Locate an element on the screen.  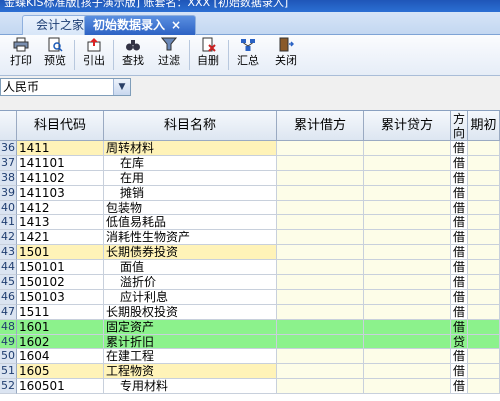
account-name-cell: 在用 is located at coordinates (190, 178).